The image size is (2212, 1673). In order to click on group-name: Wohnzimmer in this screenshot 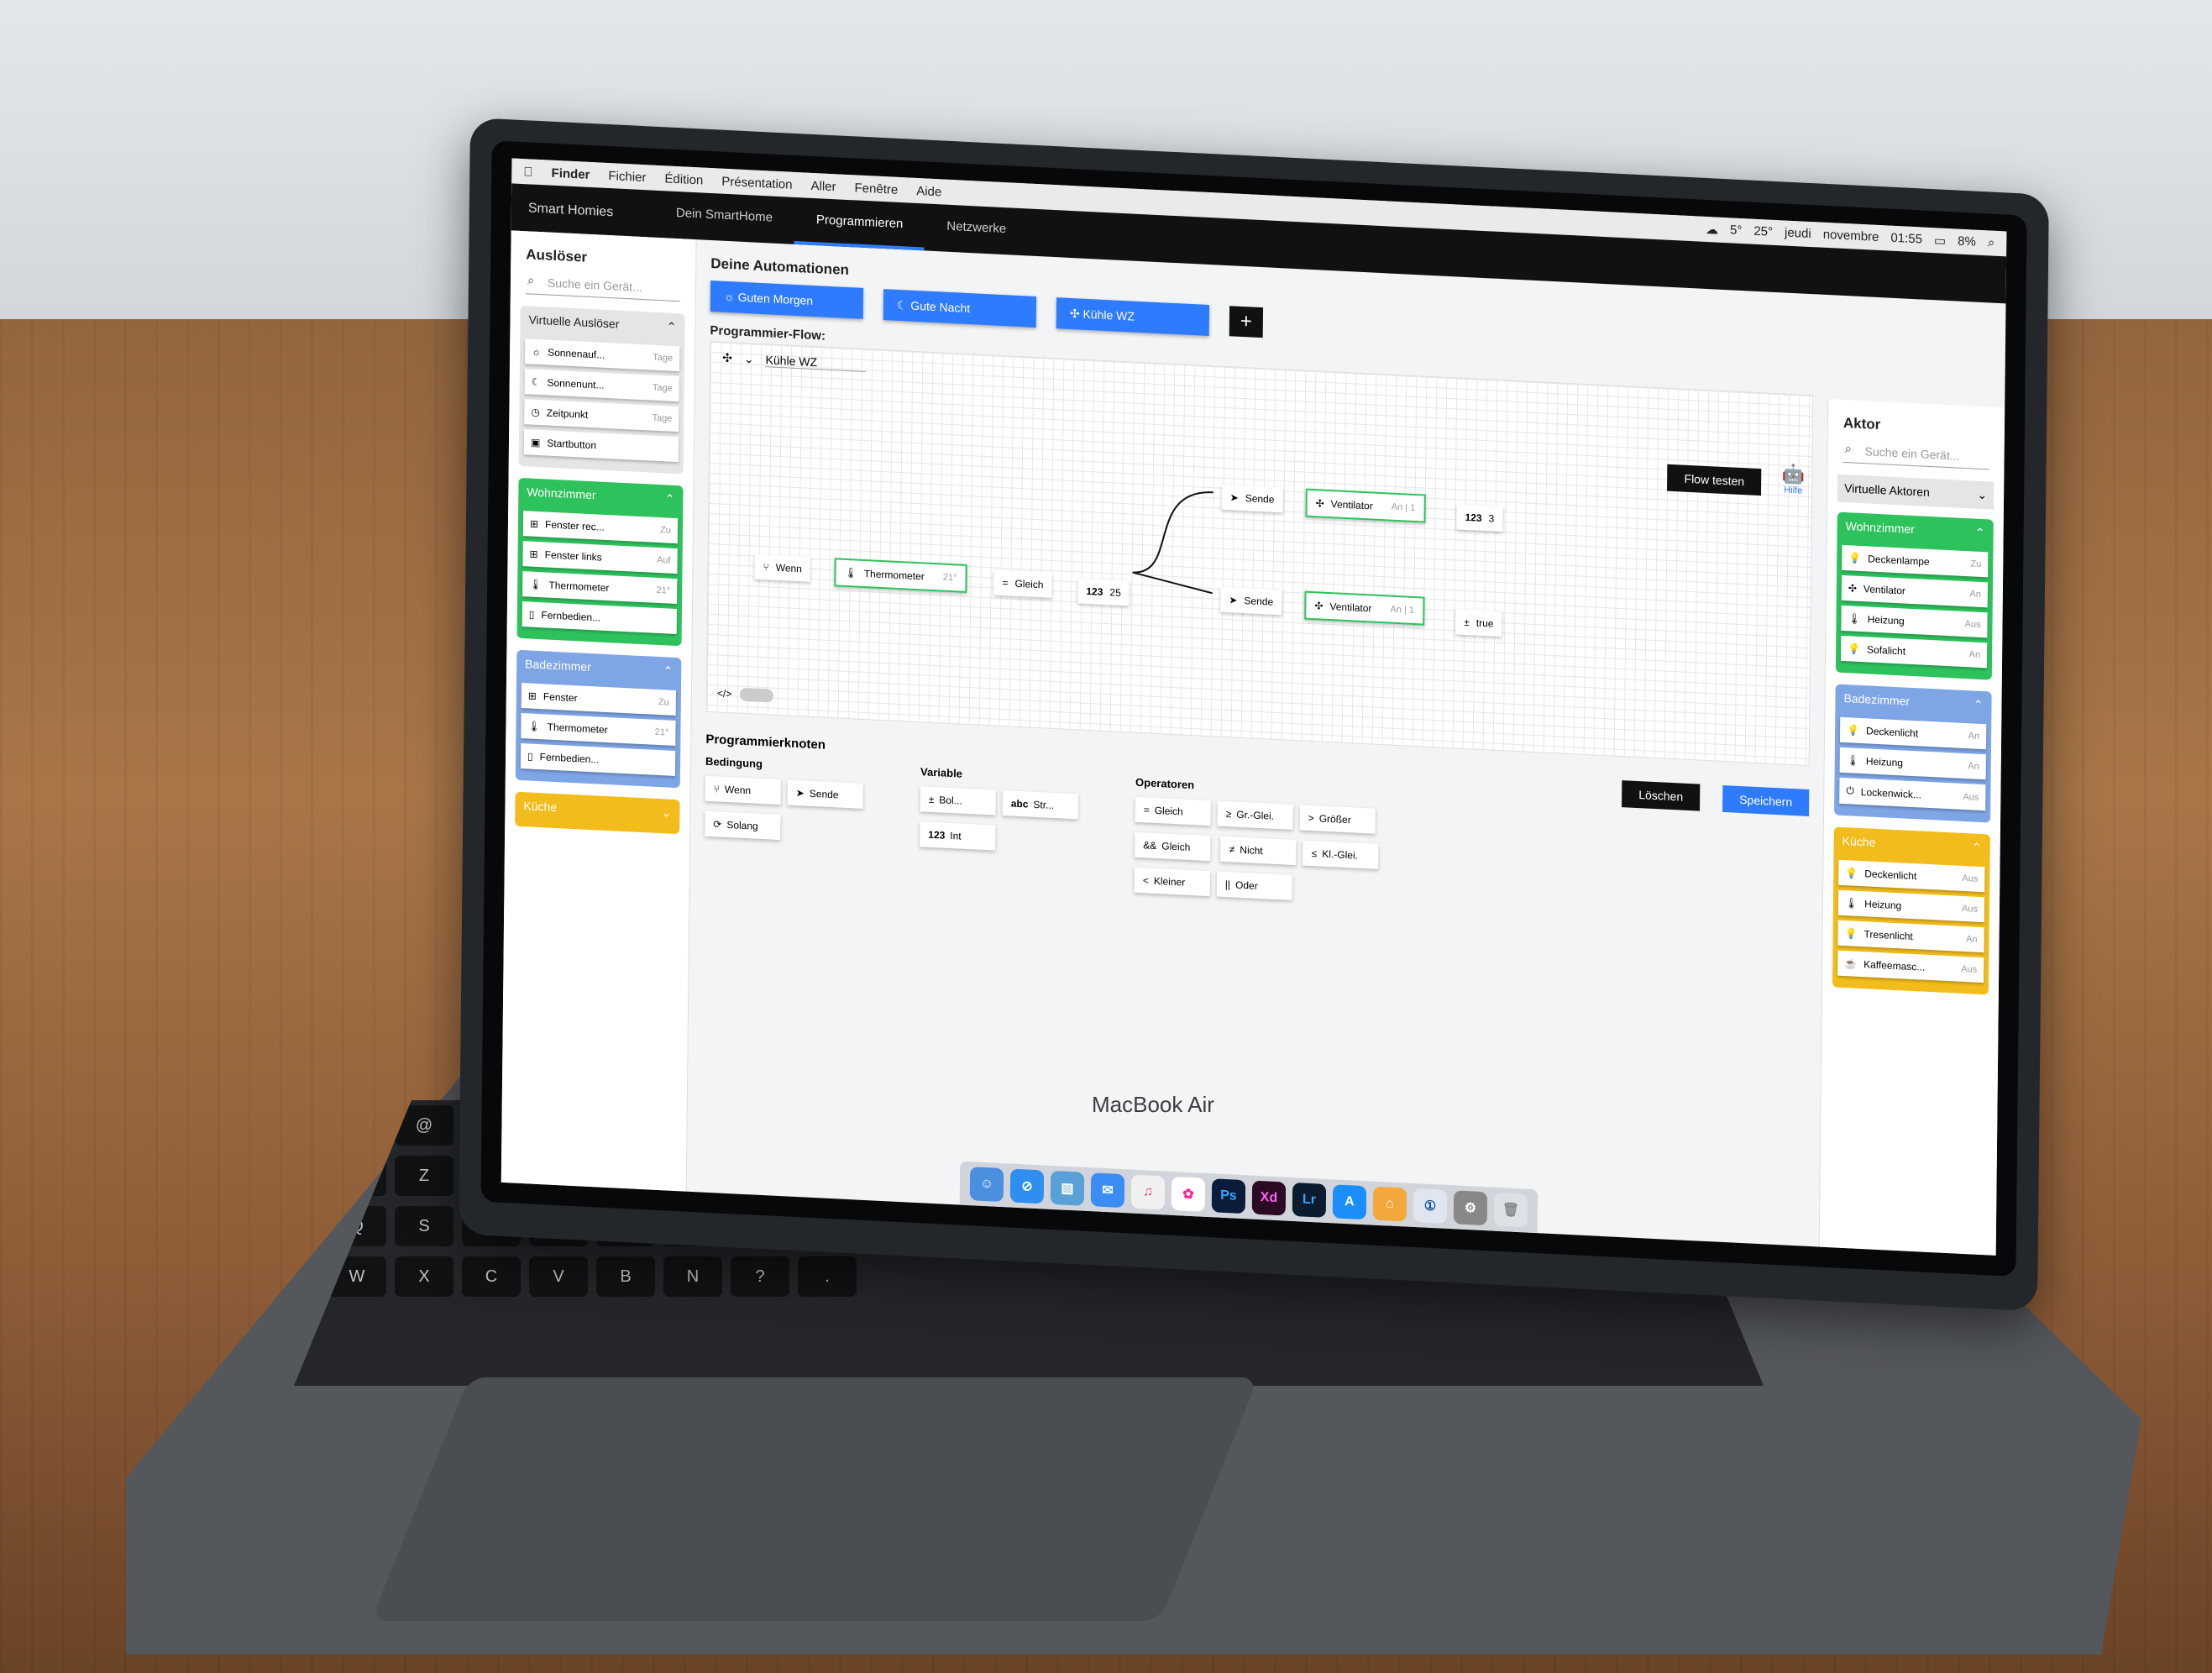, I will do `click(1880, 528)`.